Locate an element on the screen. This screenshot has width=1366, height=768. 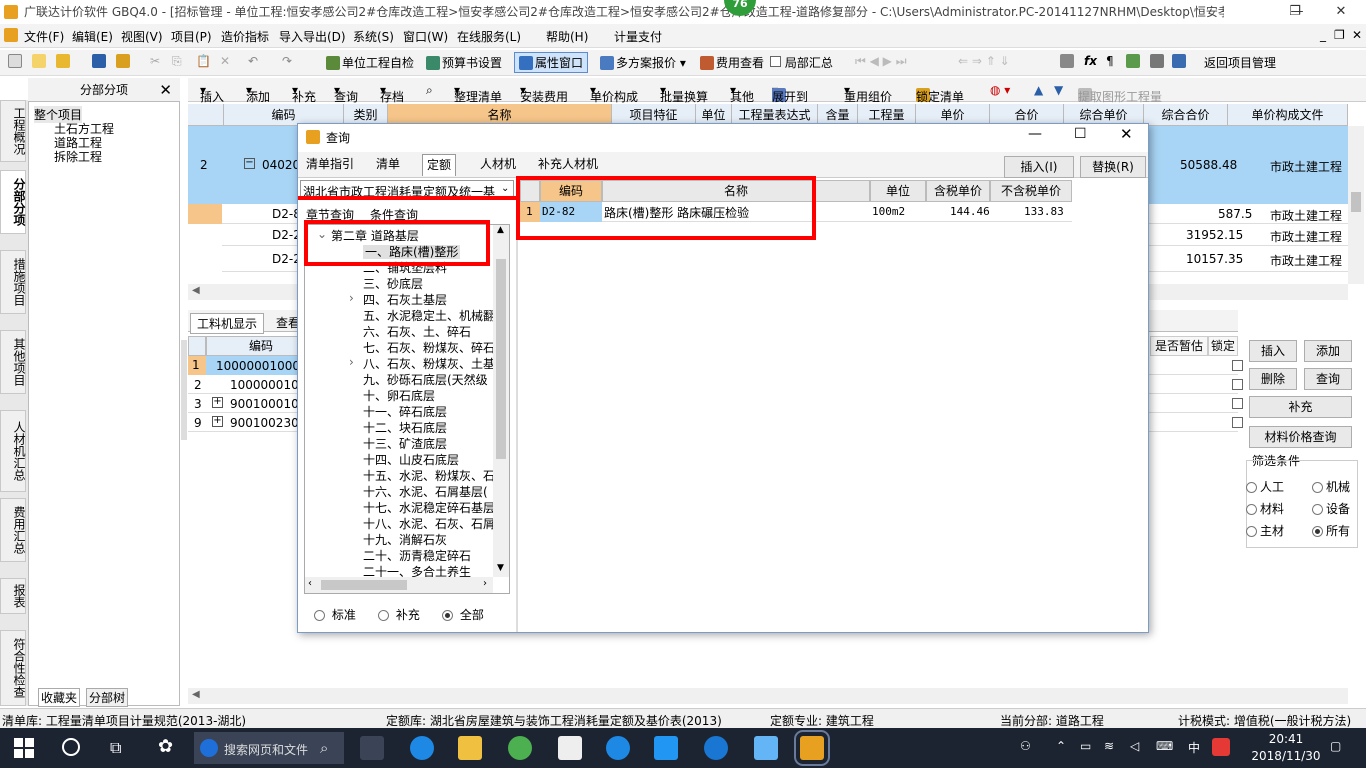
menu-measure-pay: 计量支付 is located at coordinates (638, 36).